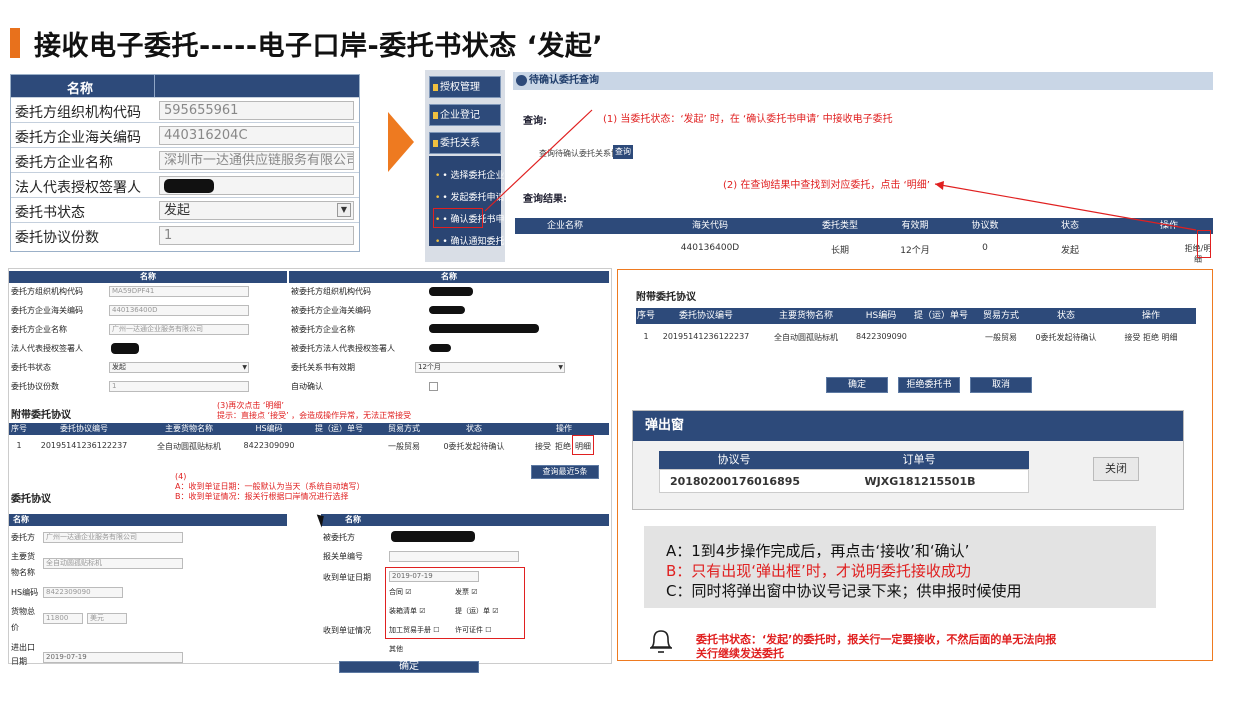  I want to click on check-text: 提（运）单, so click(472, 611).